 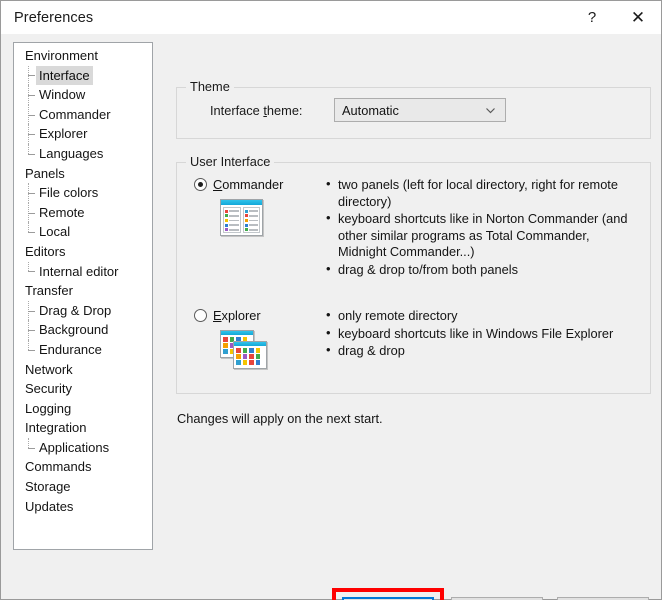 What do you see at coordinates (420, 110) in the screenshot?
I see `interface-theme-select: Automatic` at bounding box center [420, 110].